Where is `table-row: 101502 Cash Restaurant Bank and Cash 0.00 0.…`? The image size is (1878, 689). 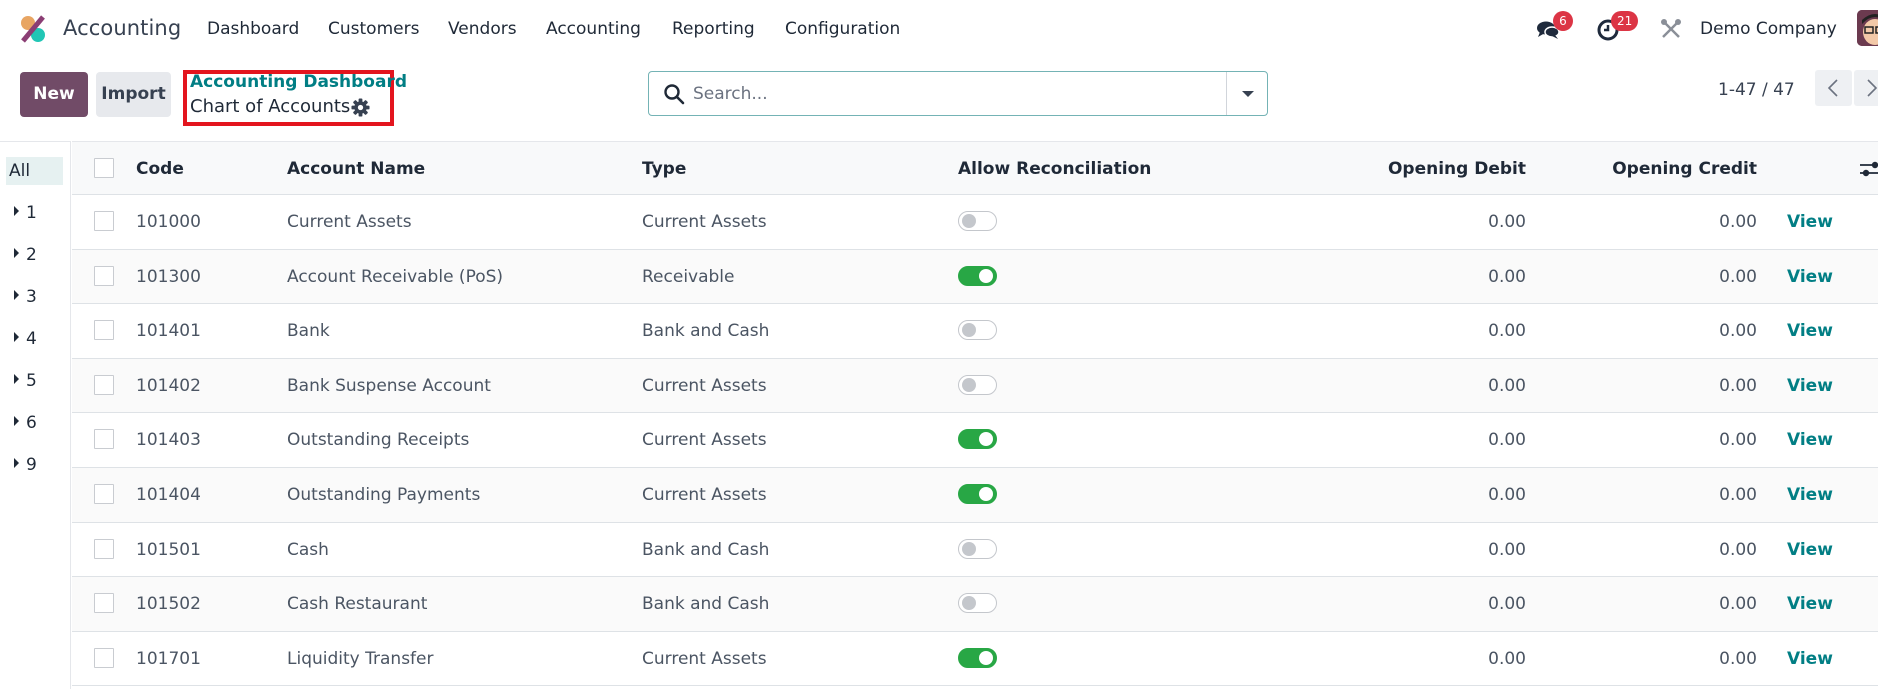
table-row: 101502 Cash Restaurant Bank and Cash 0.00 0.… is located at coordinates (975, 604).